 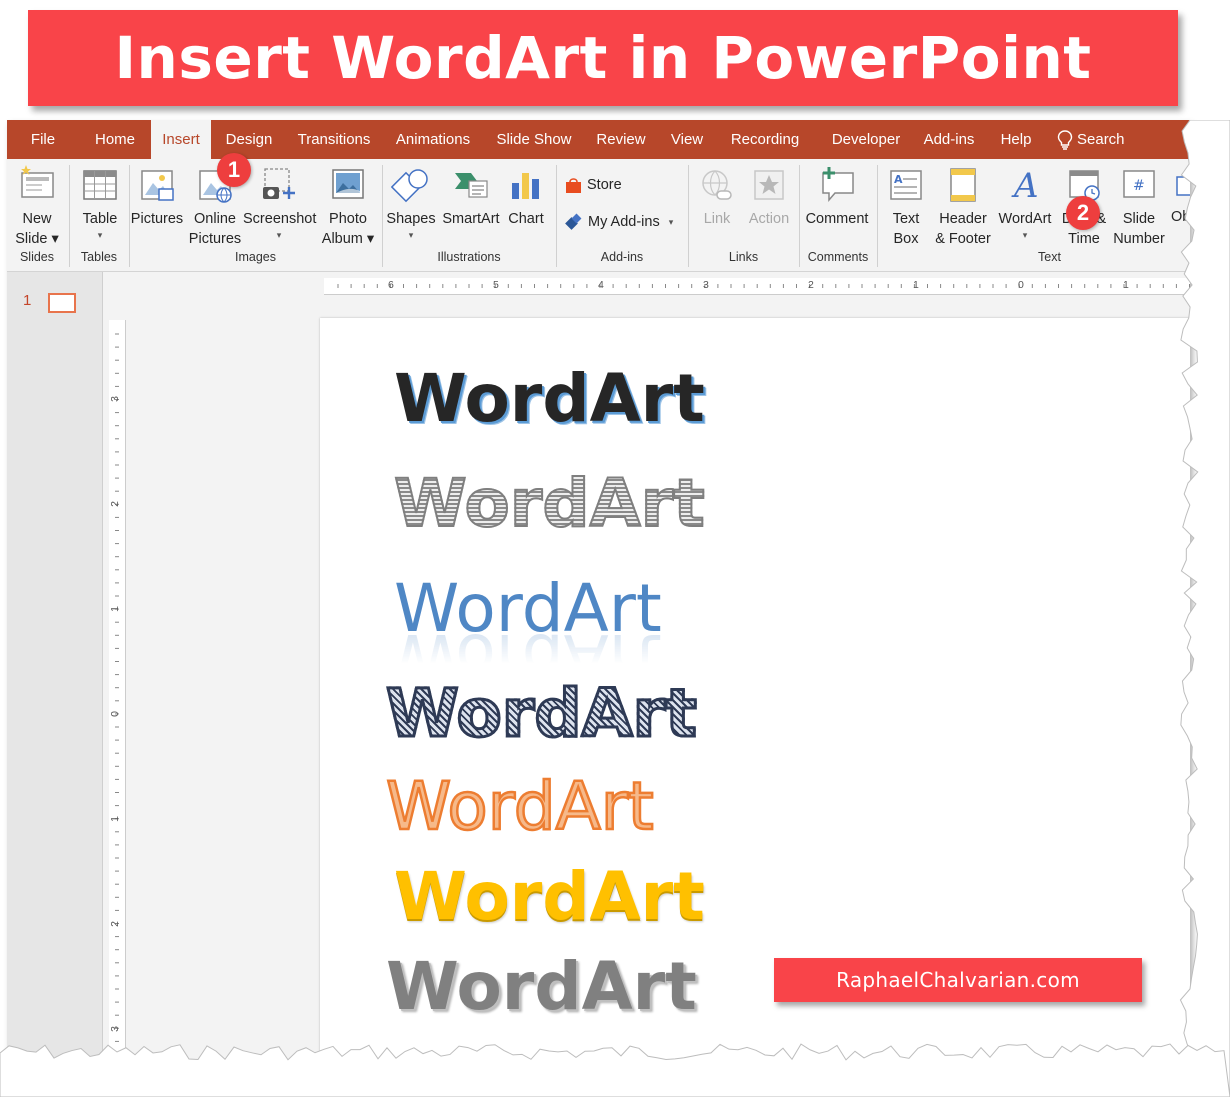 What do you see at coordinates (906, 219) in the screenshot?
I see `text-box-label-1: Text` at bounding box center [906, 219].